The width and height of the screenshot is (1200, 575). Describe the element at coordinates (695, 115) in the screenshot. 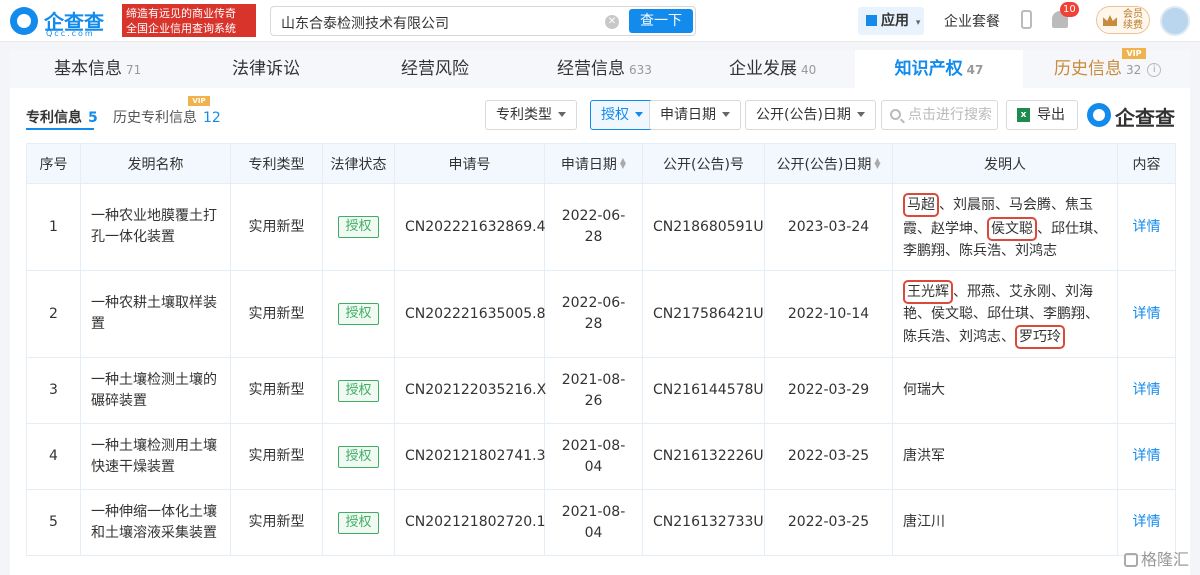

I see `apply-date-filter: 申请日期` at that location.